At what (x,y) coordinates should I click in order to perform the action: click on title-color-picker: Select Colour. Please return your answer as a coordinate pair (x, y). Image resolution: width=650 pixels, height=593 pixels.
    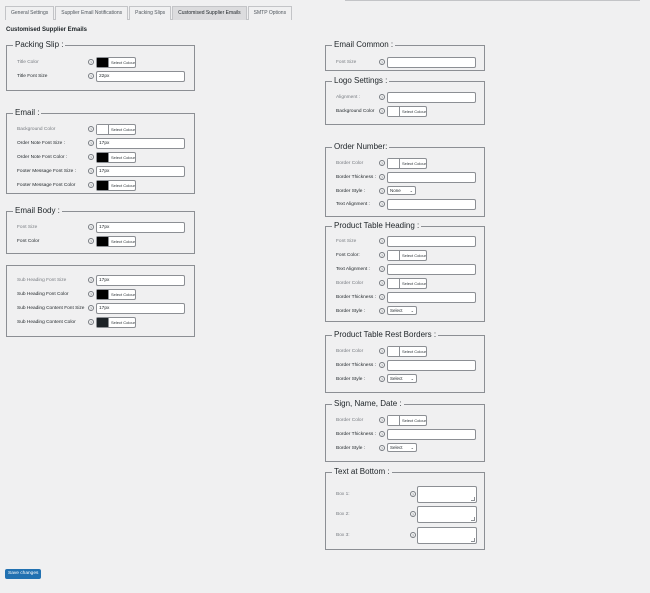
    Looking at the image, I should click on (116, 62).